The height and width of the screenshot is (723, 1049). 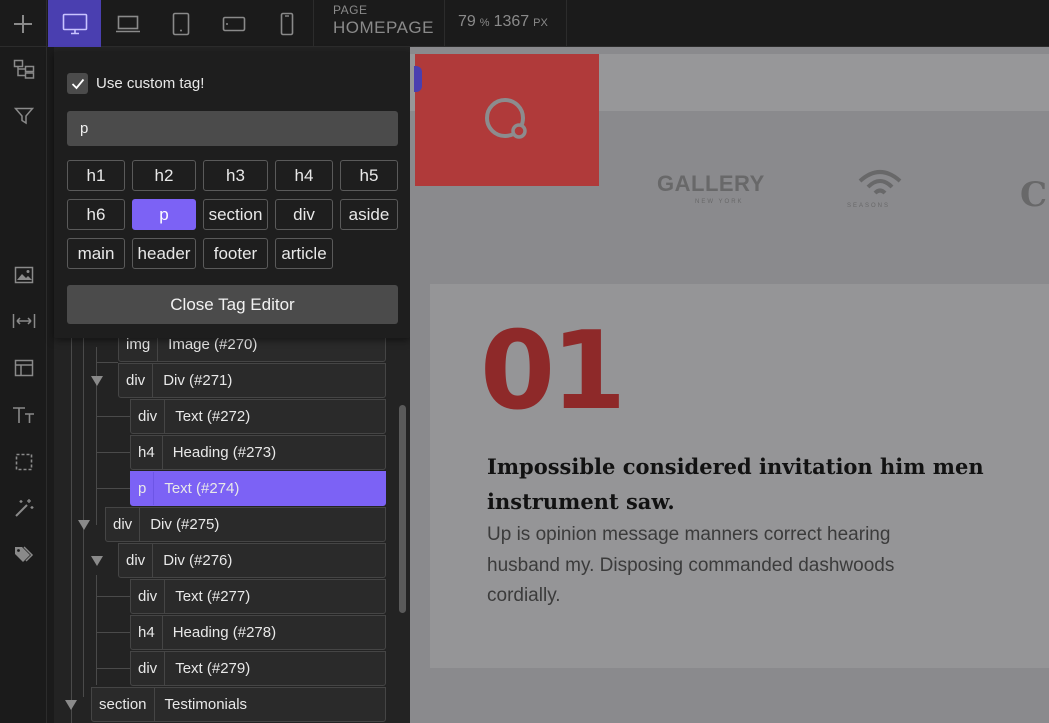 I want to click on tag-chip-header: header, so click(x=164, y=253).